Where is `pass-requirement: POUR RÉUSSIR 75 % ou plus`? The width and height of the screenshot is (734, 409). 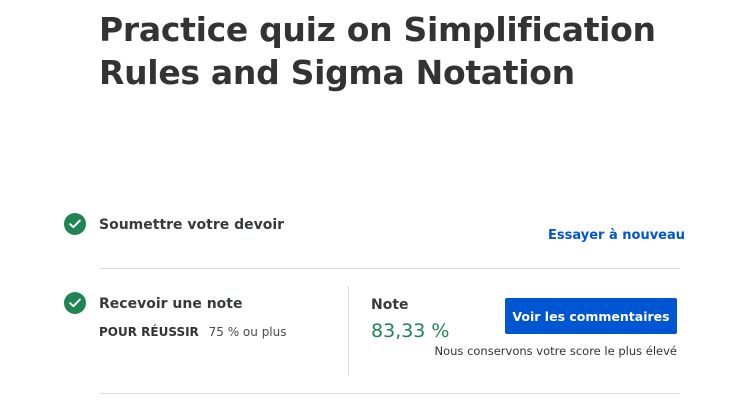 pass-requirement: POUR RÉUSSIR 75 % ou plus is located at coordinates (193, 332).